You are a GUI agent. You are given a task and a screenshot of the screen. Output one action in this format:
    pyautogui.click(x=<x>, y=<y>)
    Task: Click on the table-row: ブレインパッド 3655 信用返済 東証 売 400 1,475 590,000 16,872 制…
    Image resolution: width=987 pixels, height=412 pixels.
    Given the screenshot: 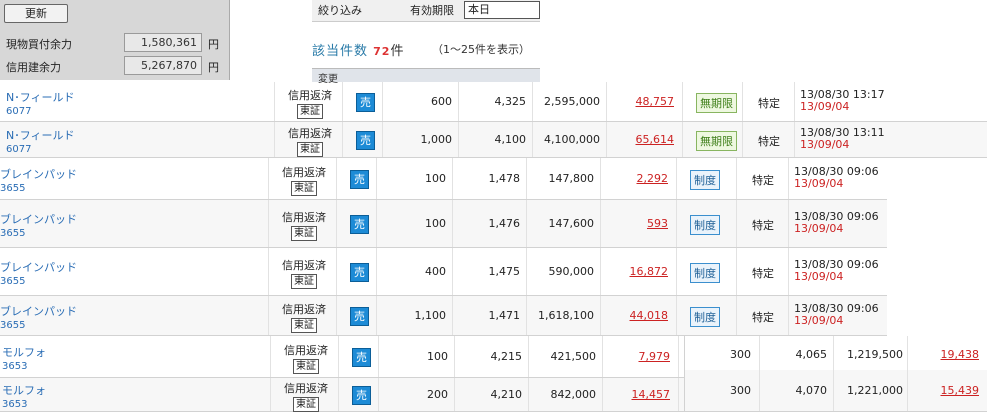 What is the action you would take?
    pyautogui.click(x=443, y=272)
    